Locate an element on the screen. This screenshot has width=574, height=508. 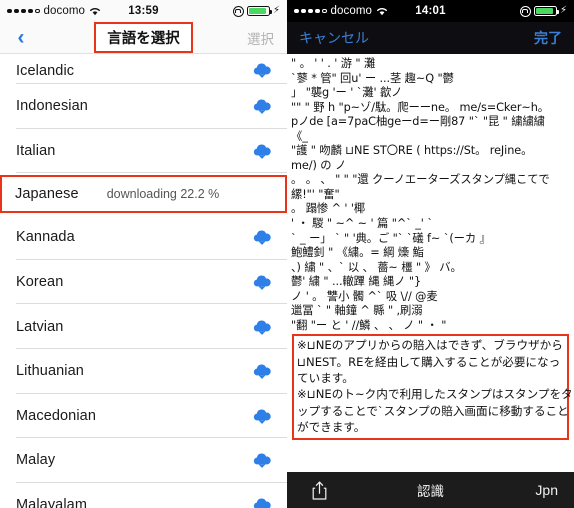
list-item: Macedonian is located at coordinates (143, 416).